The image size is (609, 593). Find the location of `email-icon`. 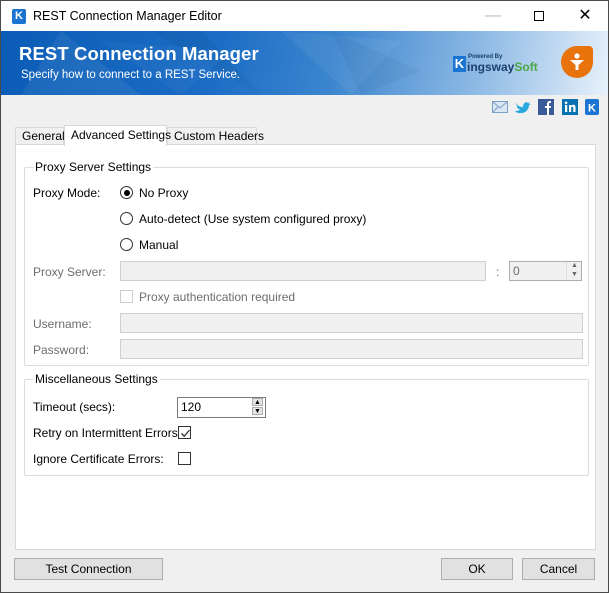

email-icon is located at coordinates (500, 107).